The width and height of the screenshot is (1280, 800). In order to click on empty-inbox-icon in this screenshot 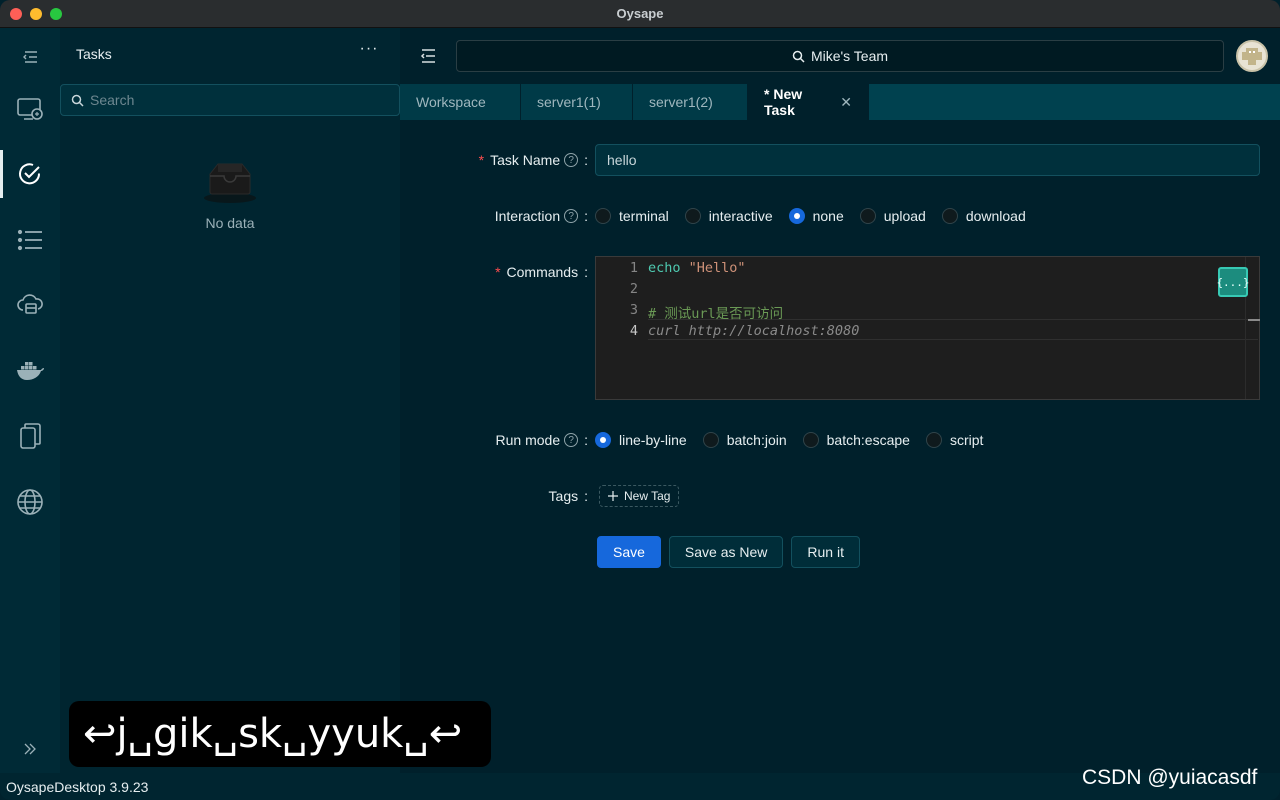, I will do `click(230, 183)`.